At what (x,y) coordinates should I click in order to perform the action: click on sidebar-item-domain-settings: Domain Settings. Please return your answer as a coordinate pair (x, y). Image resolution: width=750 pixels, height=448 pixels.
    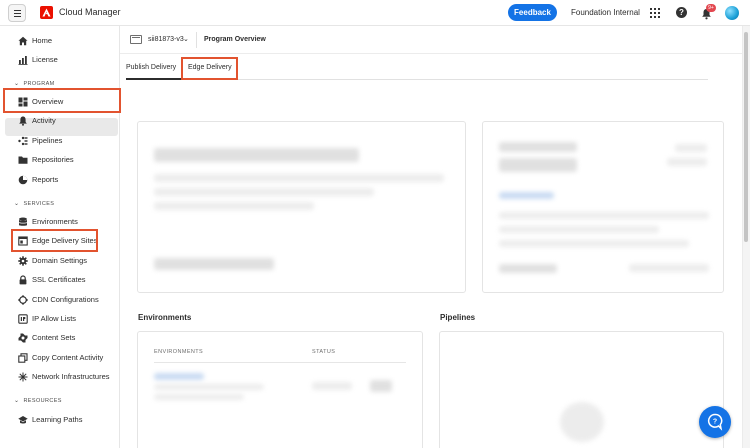
    Looking at the image, I should click on (60, 261).